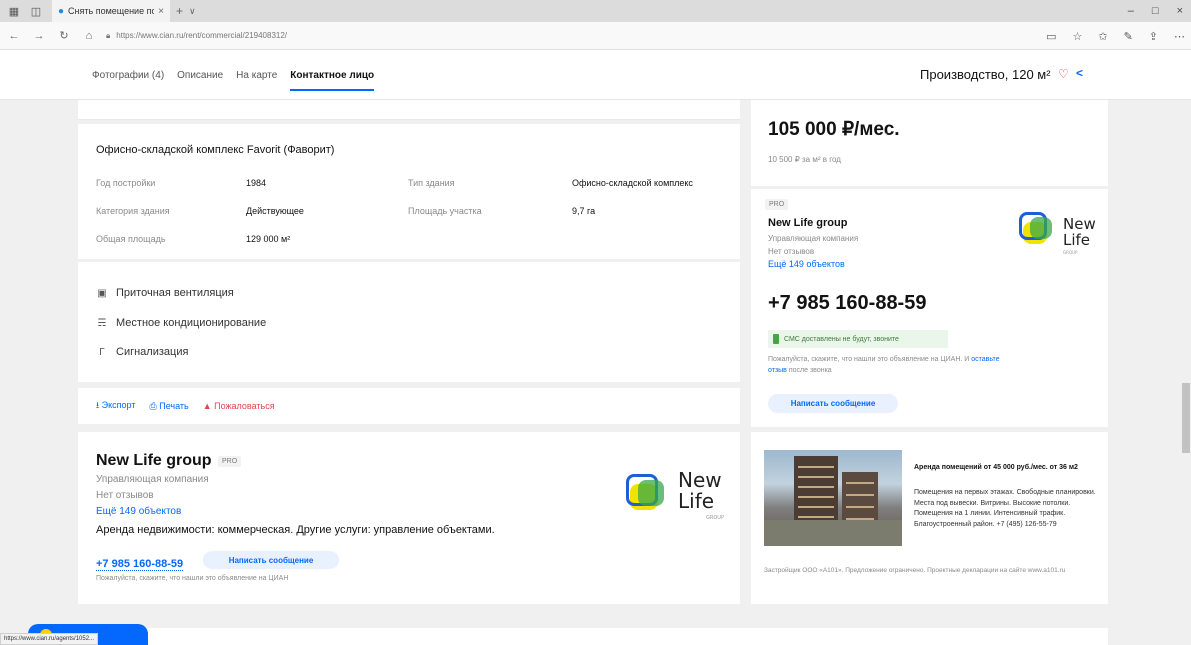 This screenshot has height=645, width=1191. Describe the element at coordinates (593, 636) in the screenshot. I see `next-section-card` at that location.